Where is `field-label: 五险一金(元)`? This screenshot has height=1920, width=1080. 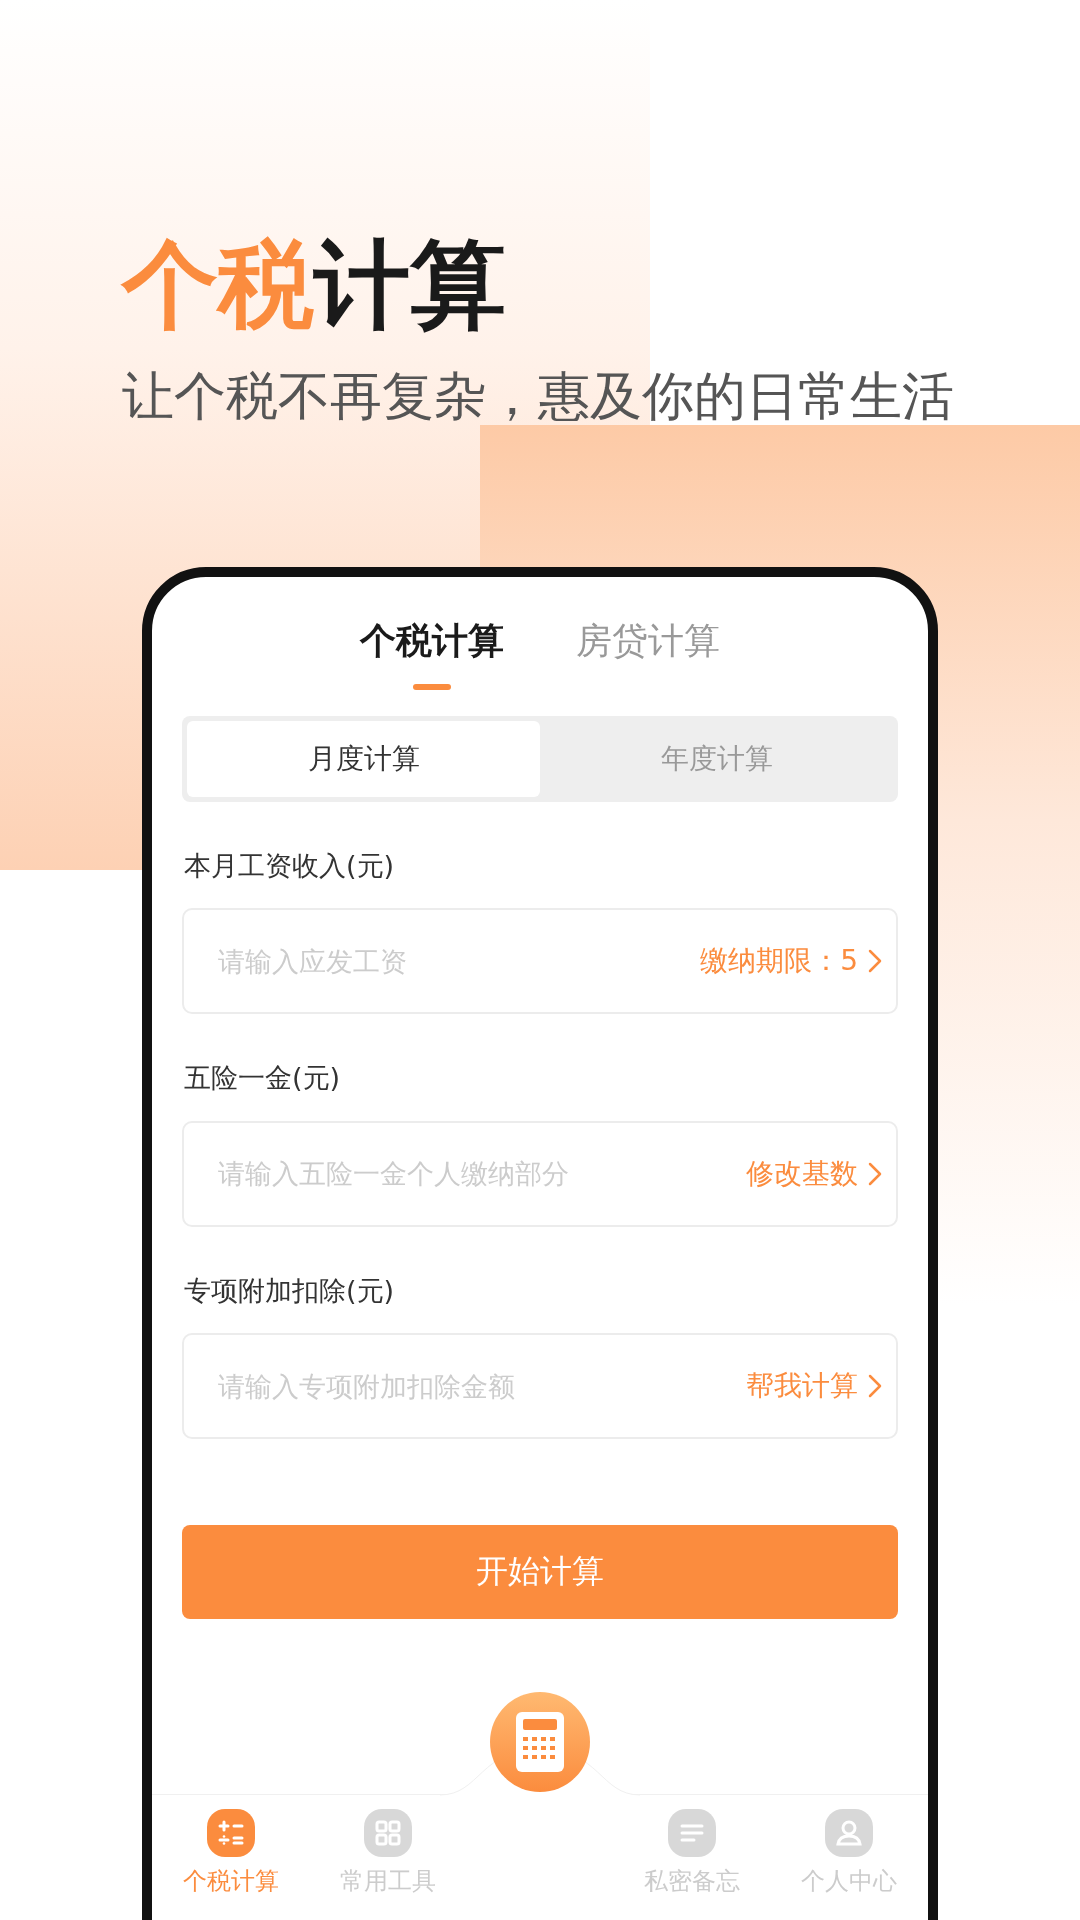
field-label: 五险一金(元) is located at coordinates (262, 1078).